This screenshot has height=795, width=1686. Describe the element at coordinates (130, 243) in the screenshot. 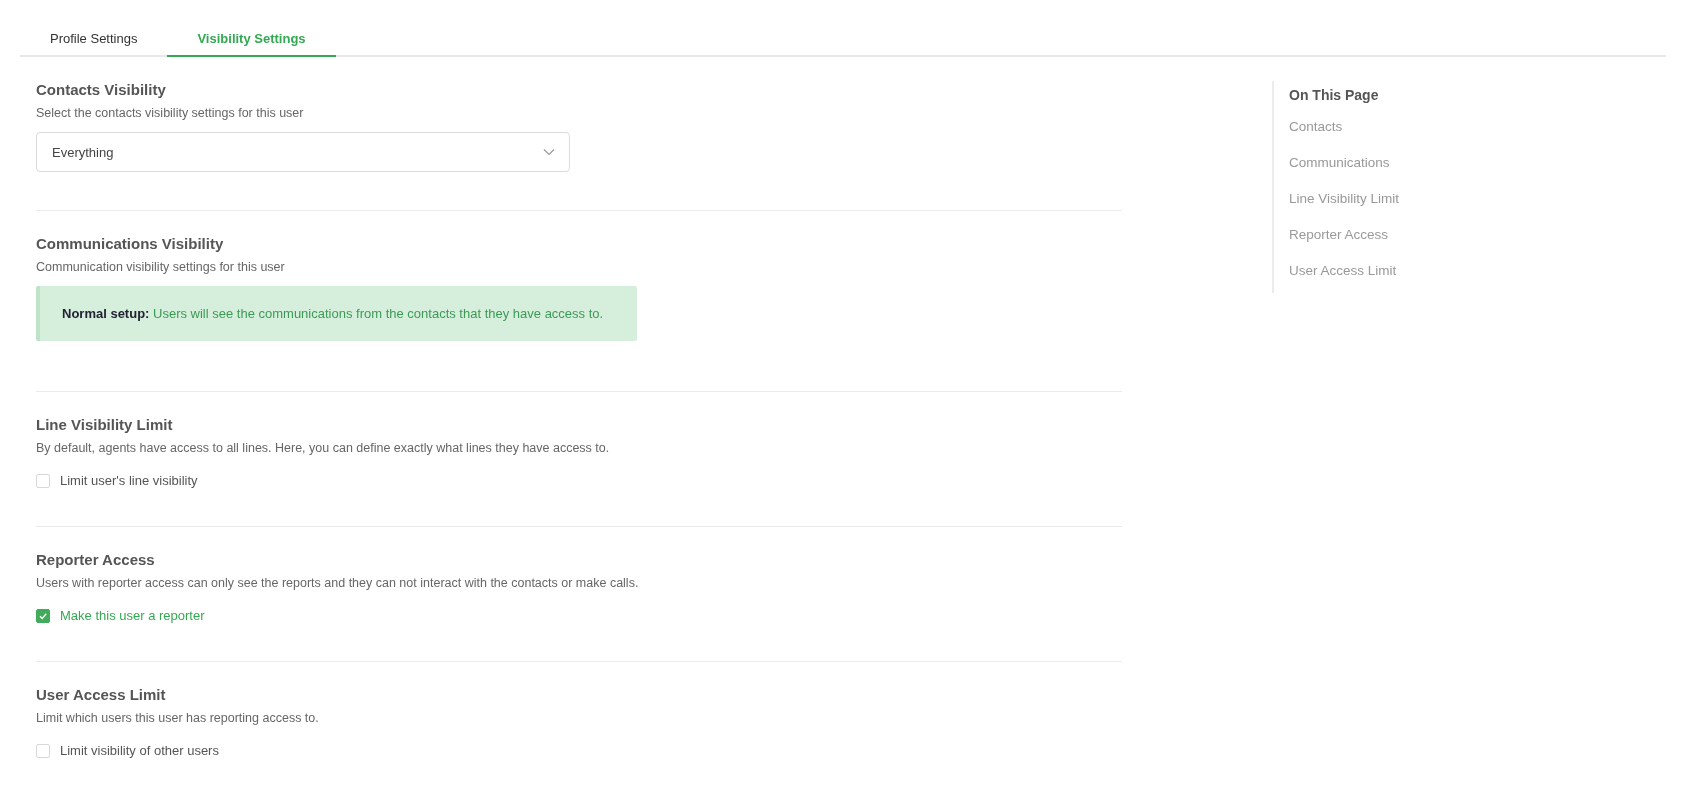

I see `section-title: Communications Visibility` at that location.